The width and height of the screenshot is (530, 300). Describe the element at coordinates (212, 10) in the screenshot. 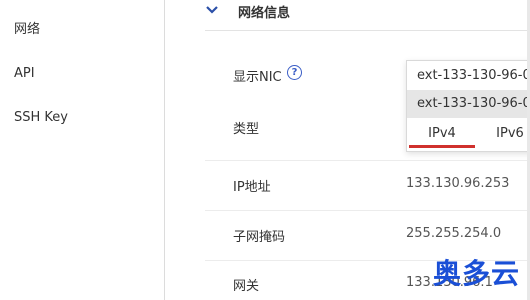

I see `chevron-down-icon` at that location.